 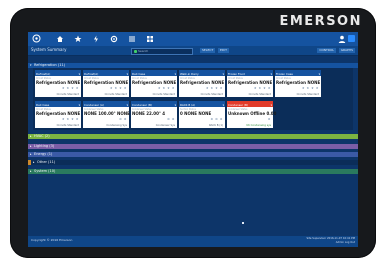 What do you see at coordinates (193, 136) in the screenshot?
I see `group-header-hvac: ▸ HVAC (2)` at bounding box center [193, 136].